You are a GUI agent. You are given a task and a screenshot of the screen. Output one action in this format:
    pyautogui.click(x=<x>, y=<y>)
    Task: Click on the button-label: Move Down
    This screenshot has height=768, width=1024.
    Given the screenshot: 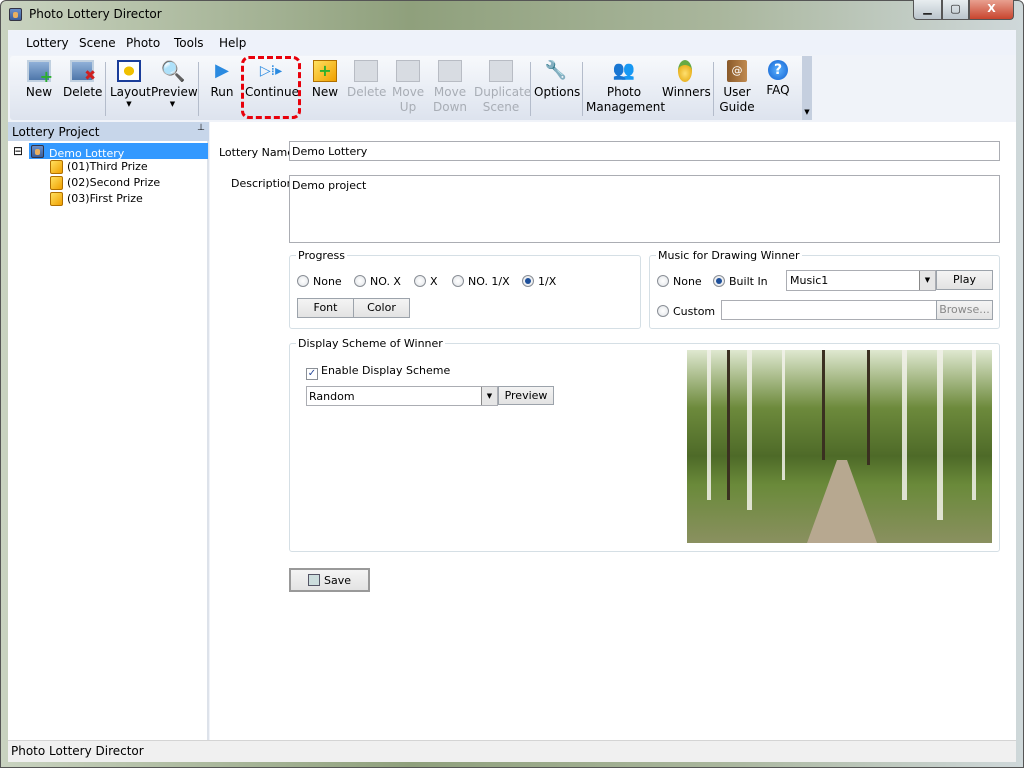 What is the action you would take?
    pyautogui.click(x=450, y=99)
    